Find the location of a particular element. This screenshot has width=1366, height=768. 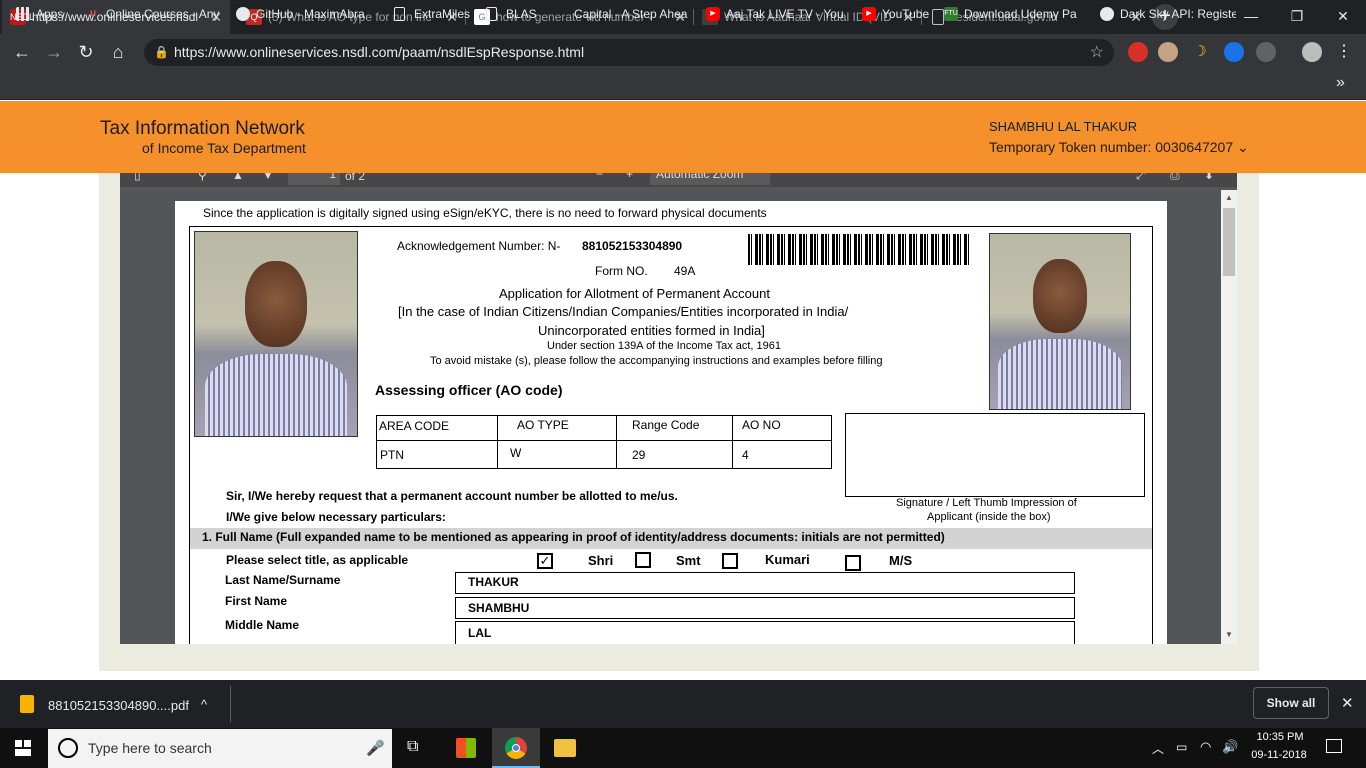

maximize-button: ❐ is located at coordinates (1297, 17).